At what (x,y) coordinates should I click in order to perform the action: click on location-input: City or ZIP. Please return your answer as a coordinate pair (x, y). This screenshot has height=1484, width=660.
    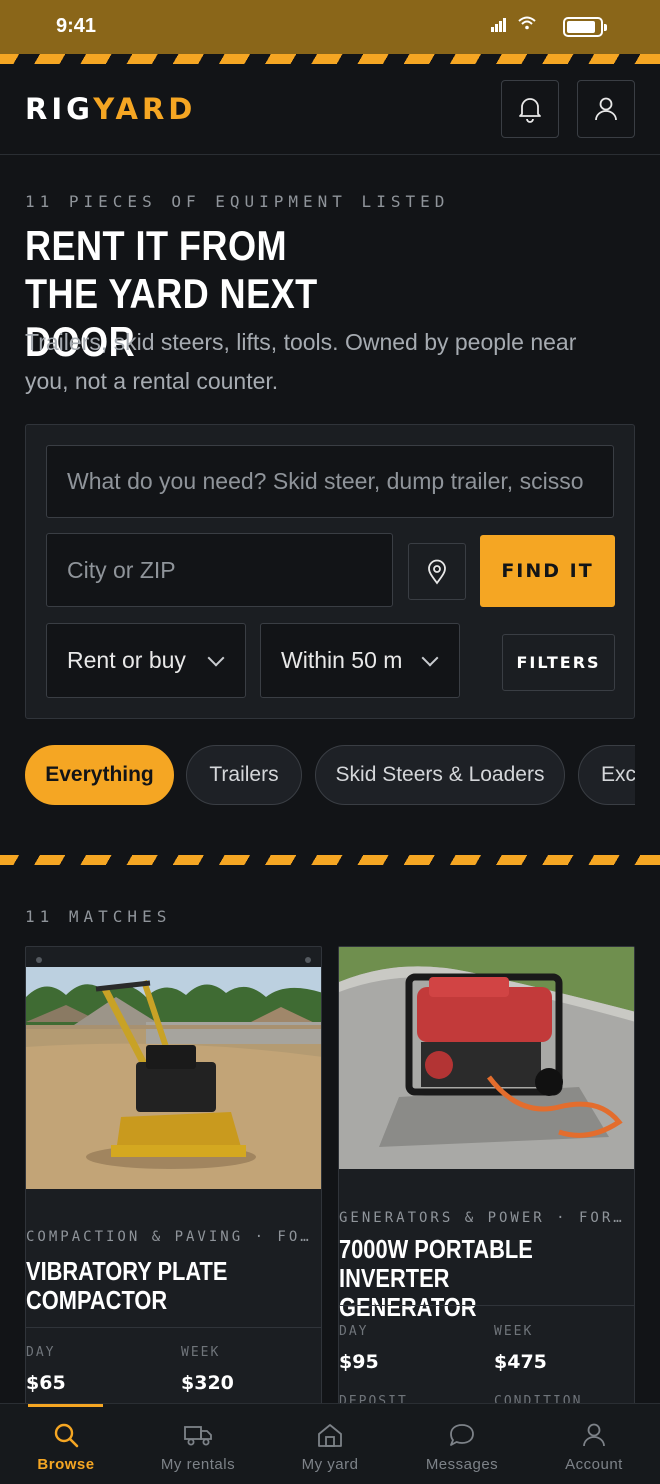
    Looking at the image, I should click on (219, 570).